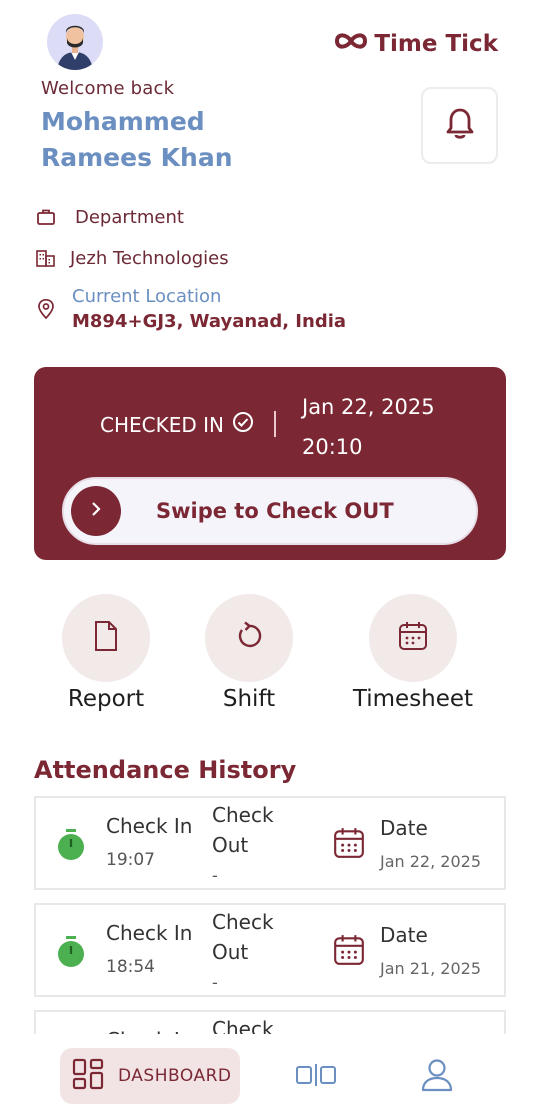 Image resolution: width=540 pixels, height=1110 pixels. I want to click on brand-name: Time Tick, so click(436, 44).